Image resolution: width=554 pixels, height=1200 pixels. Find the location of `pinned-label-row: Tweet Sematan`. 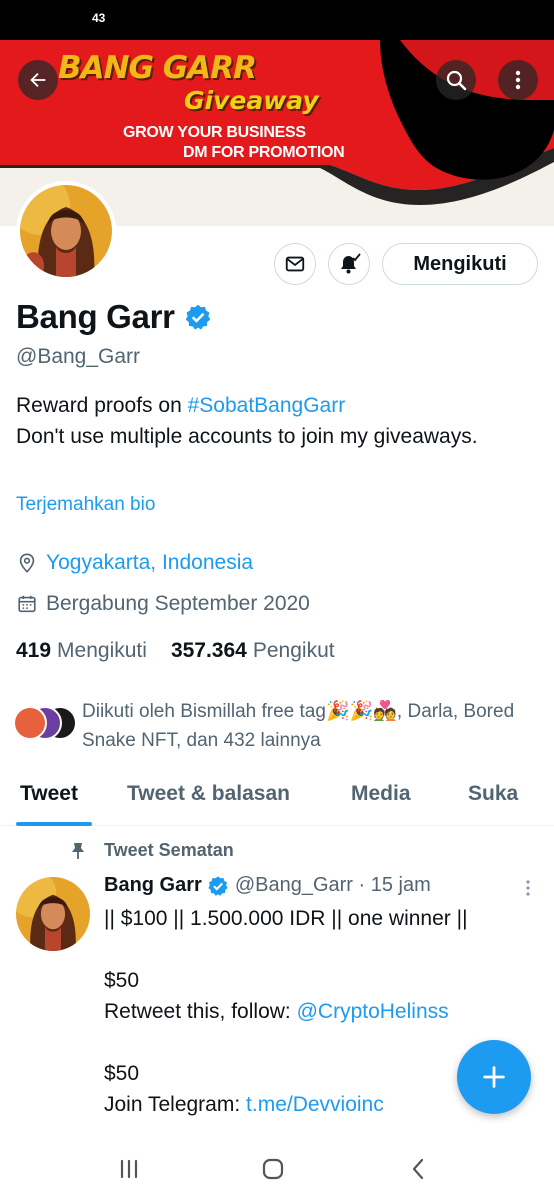

pinned-label-row: Tweet Sematan is located at coordinates (152, 850).